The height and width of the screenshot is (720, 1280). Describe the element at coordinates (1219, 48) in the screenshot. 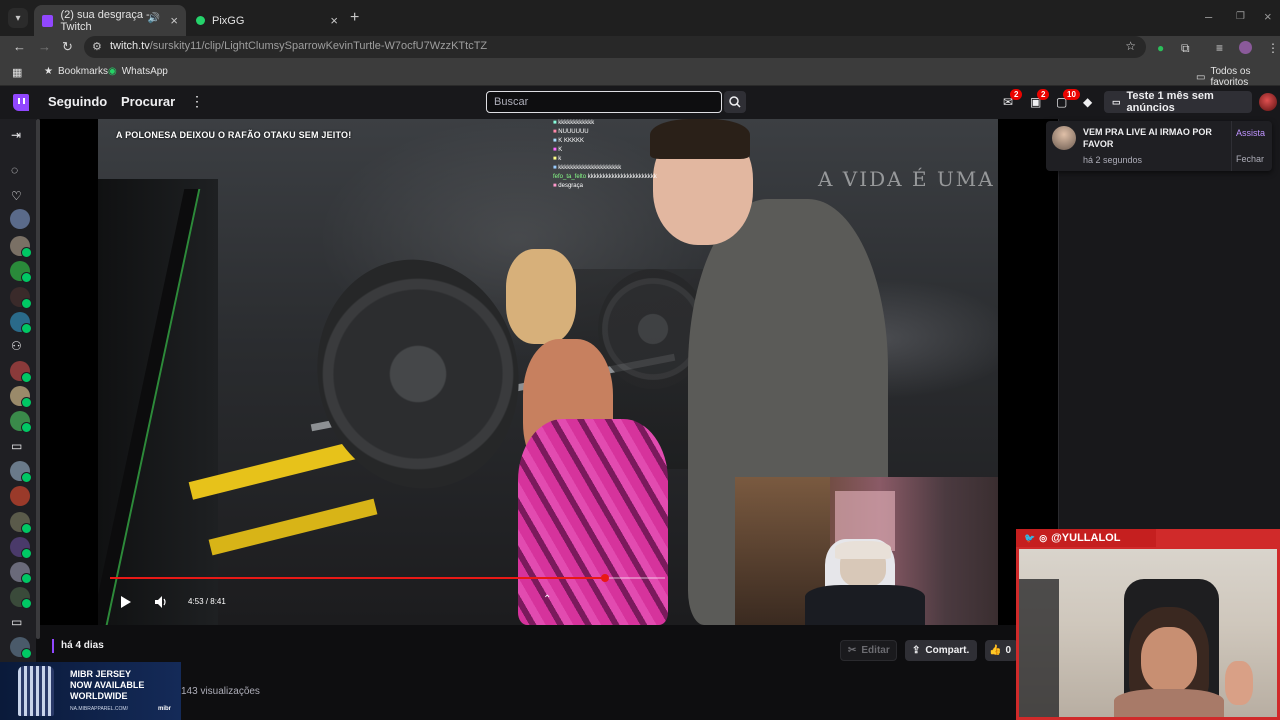

I see `media-controls-icon: ≡` at that location.